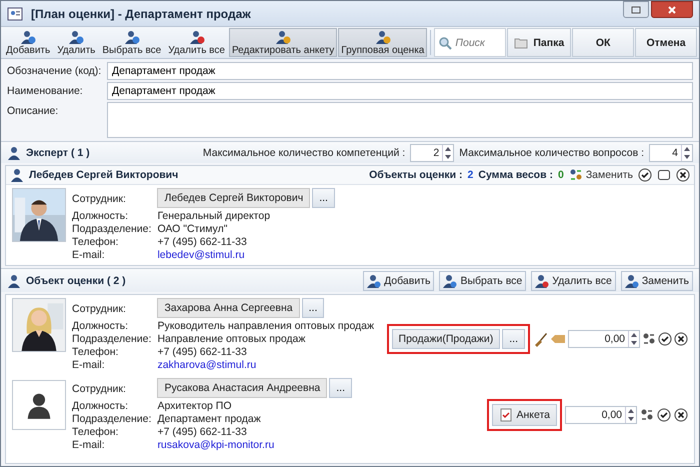 This screenshot has height=467, width=700. I want to click on toolbar-button: Удалить, so click(76, 42).